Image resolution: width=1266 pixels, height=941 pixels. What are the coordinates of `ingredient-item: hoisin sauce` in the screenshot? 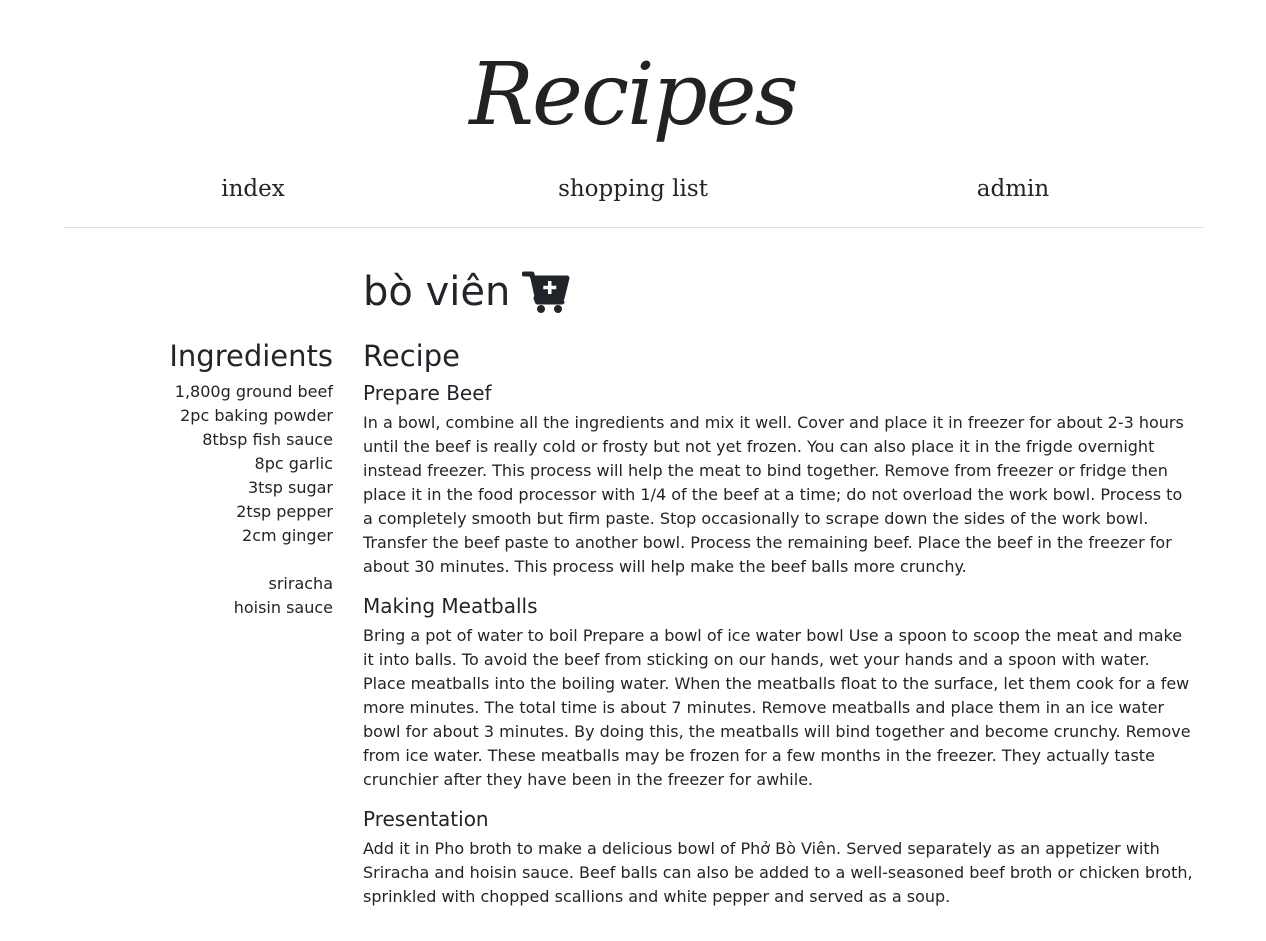 It's located at (283, 607).